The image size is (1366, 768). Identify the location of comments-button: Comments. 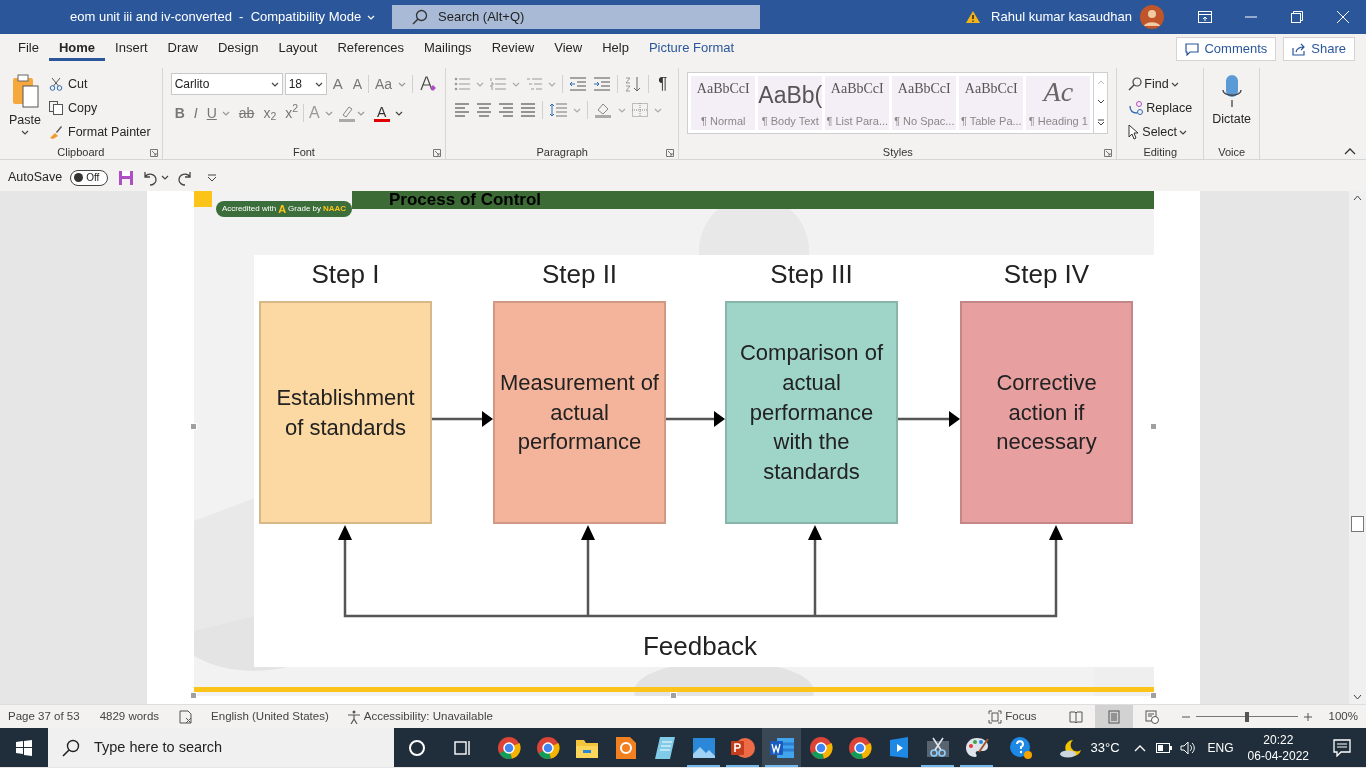
(1226, 49).